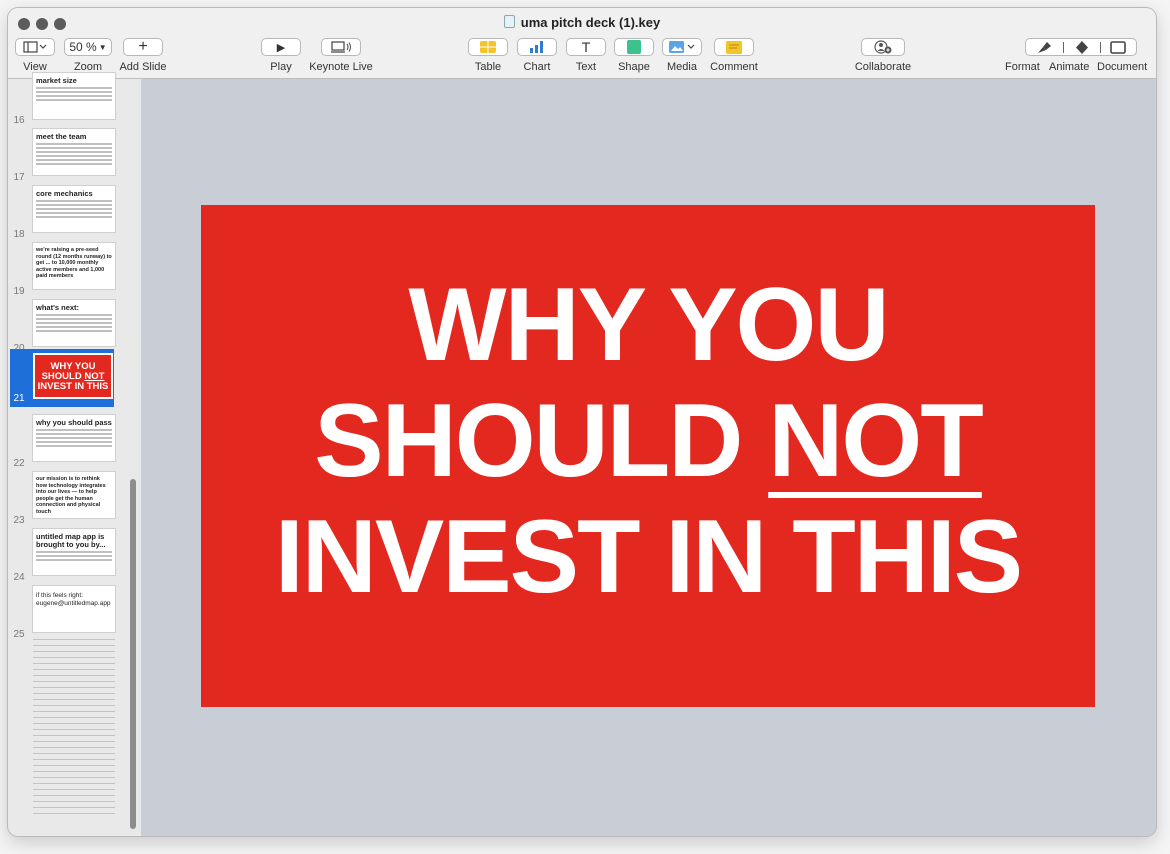 The width and height of the screenshot is (1170, 854). Describe the element at coordinates (19, 291) in the screenshot. I see `slide-number: 19` at that location.